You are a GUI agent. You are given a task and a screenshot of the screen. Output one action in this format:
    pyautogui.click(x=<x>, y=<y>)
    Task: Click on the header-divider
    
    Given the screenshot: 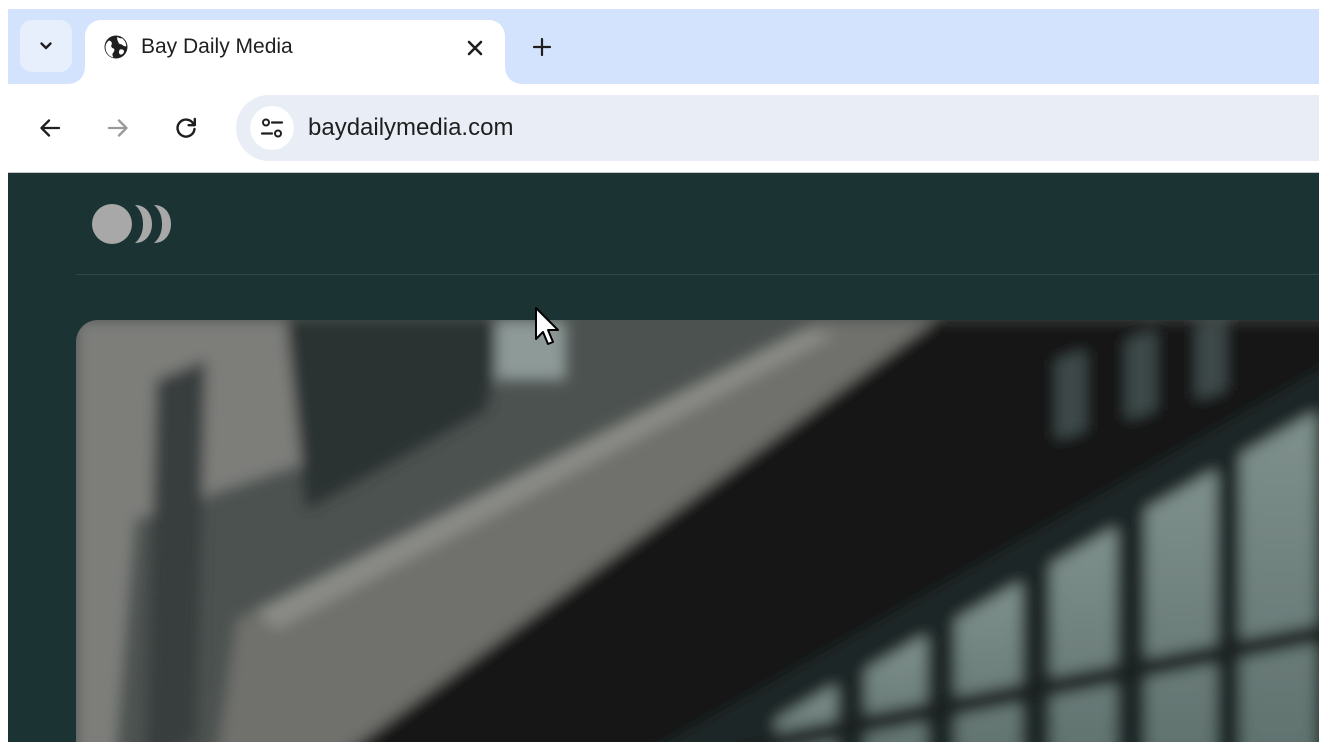 What is the action you would take?
    pyautogui.click(x=697, y=274)
    